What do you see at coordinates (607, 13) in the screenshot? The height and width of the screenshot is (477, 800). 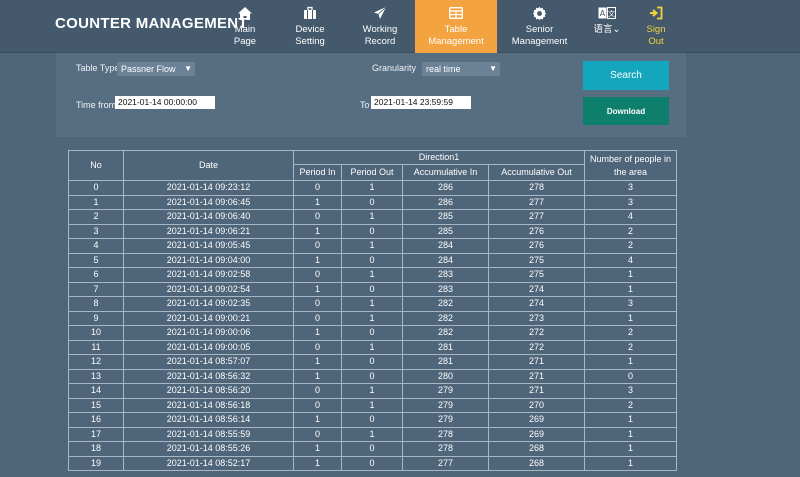 I see `translate-icon: A文` at bounding box center [607, 13].